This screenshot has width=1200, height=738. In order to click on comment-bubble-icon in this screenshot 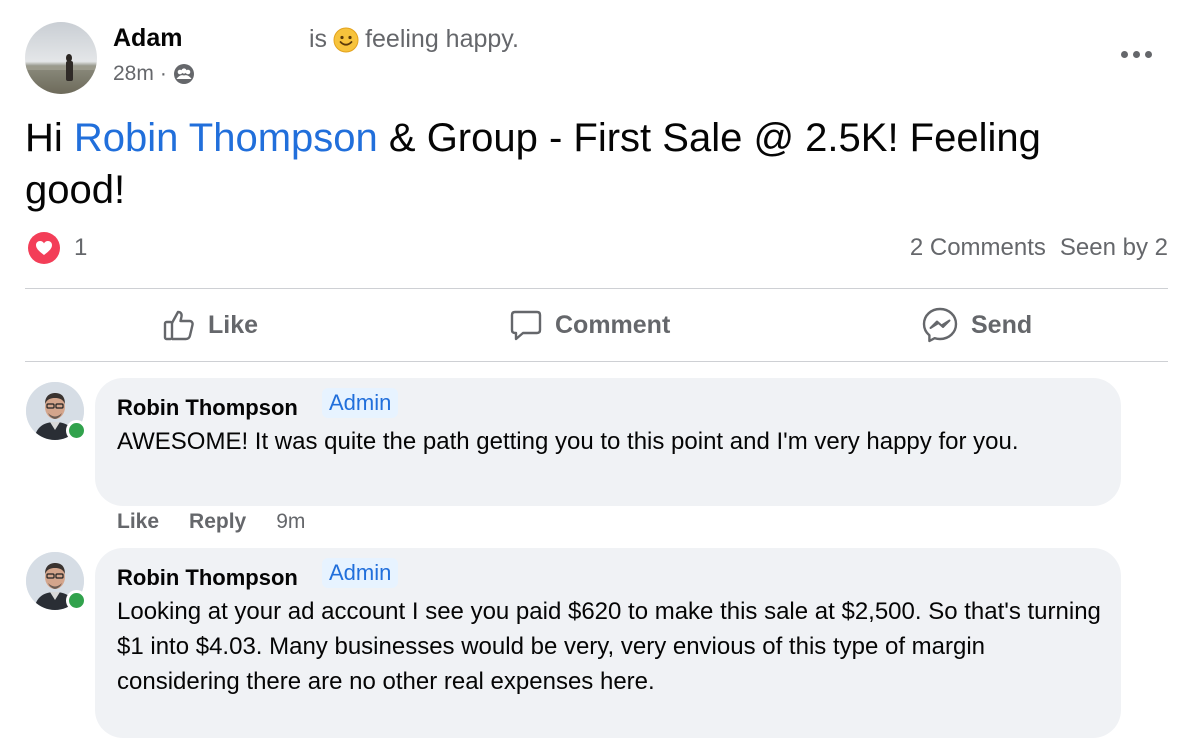, I will do `click(526, 325)`.